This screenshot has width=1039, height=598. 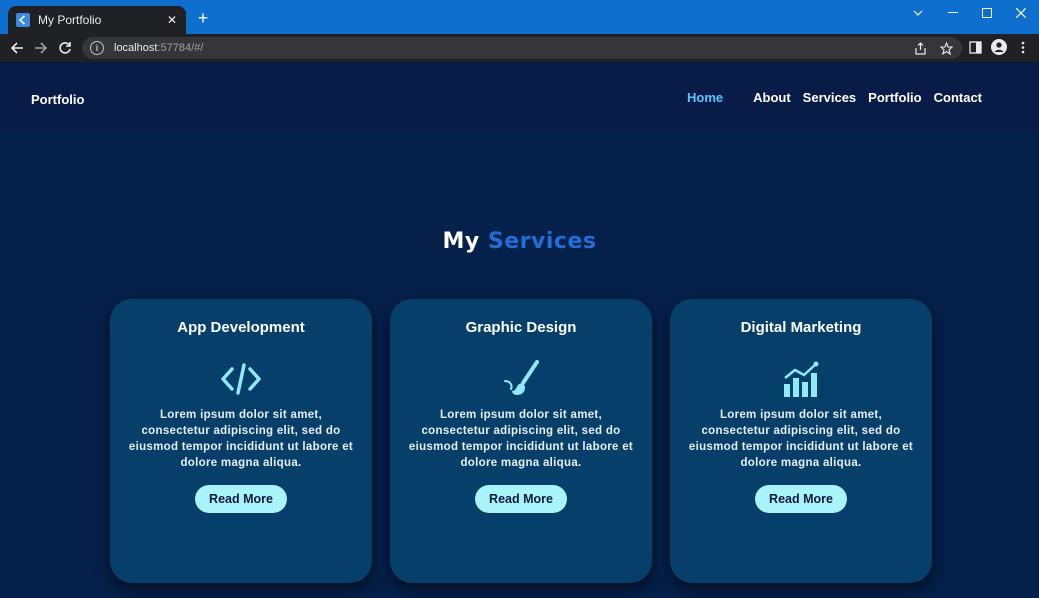 I want to click on card-title: Digital Marketing, so click(x=801, y=327).